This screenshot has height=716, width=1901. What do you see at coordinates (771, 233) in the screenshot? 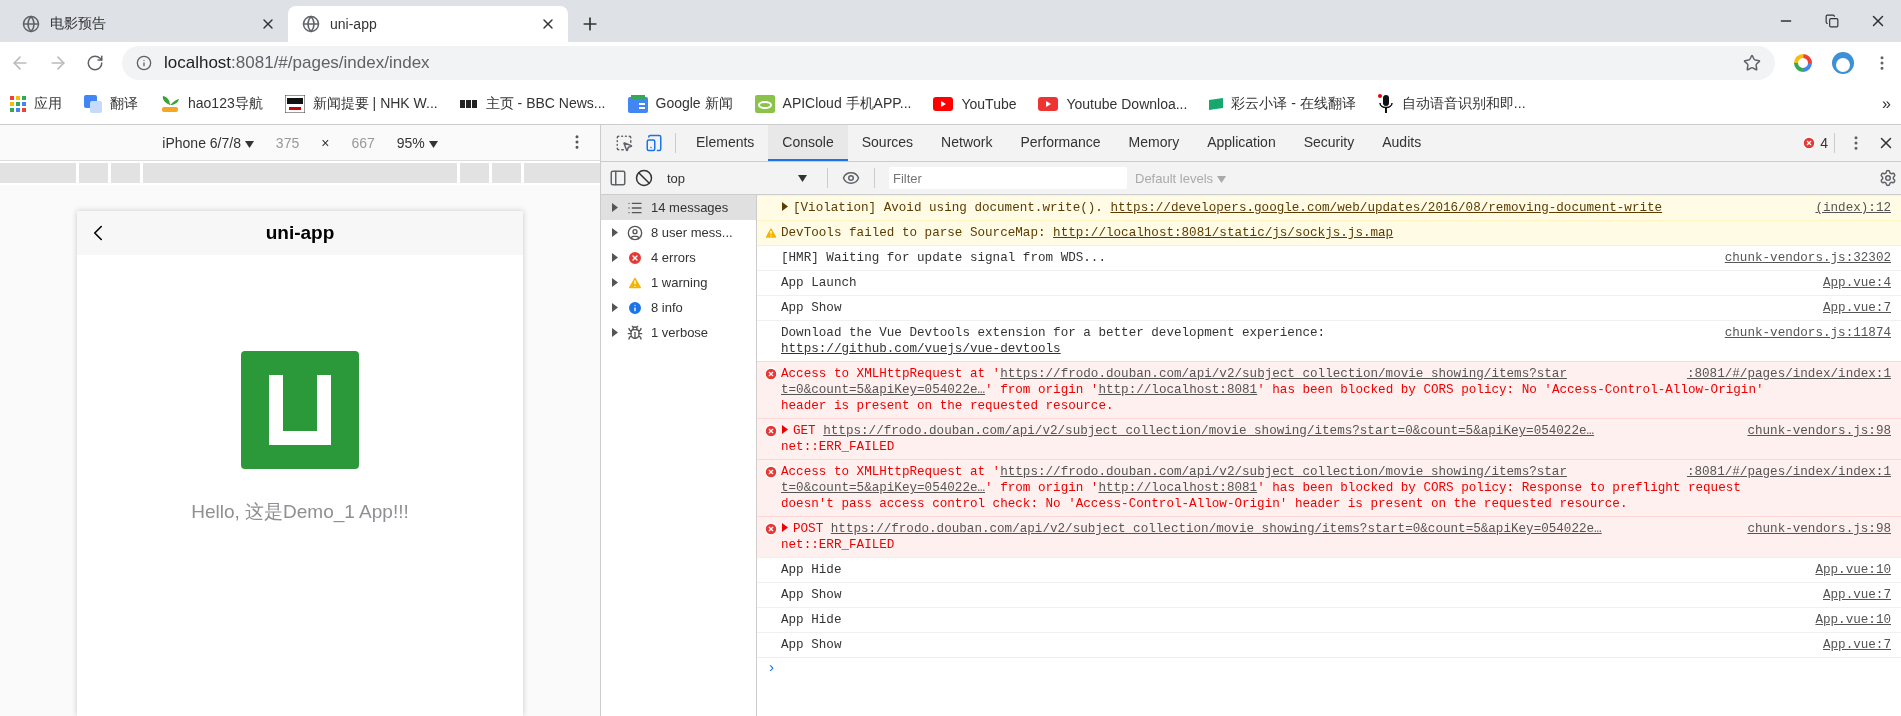
I see `warning-icon` at bounding box center [771, 233].